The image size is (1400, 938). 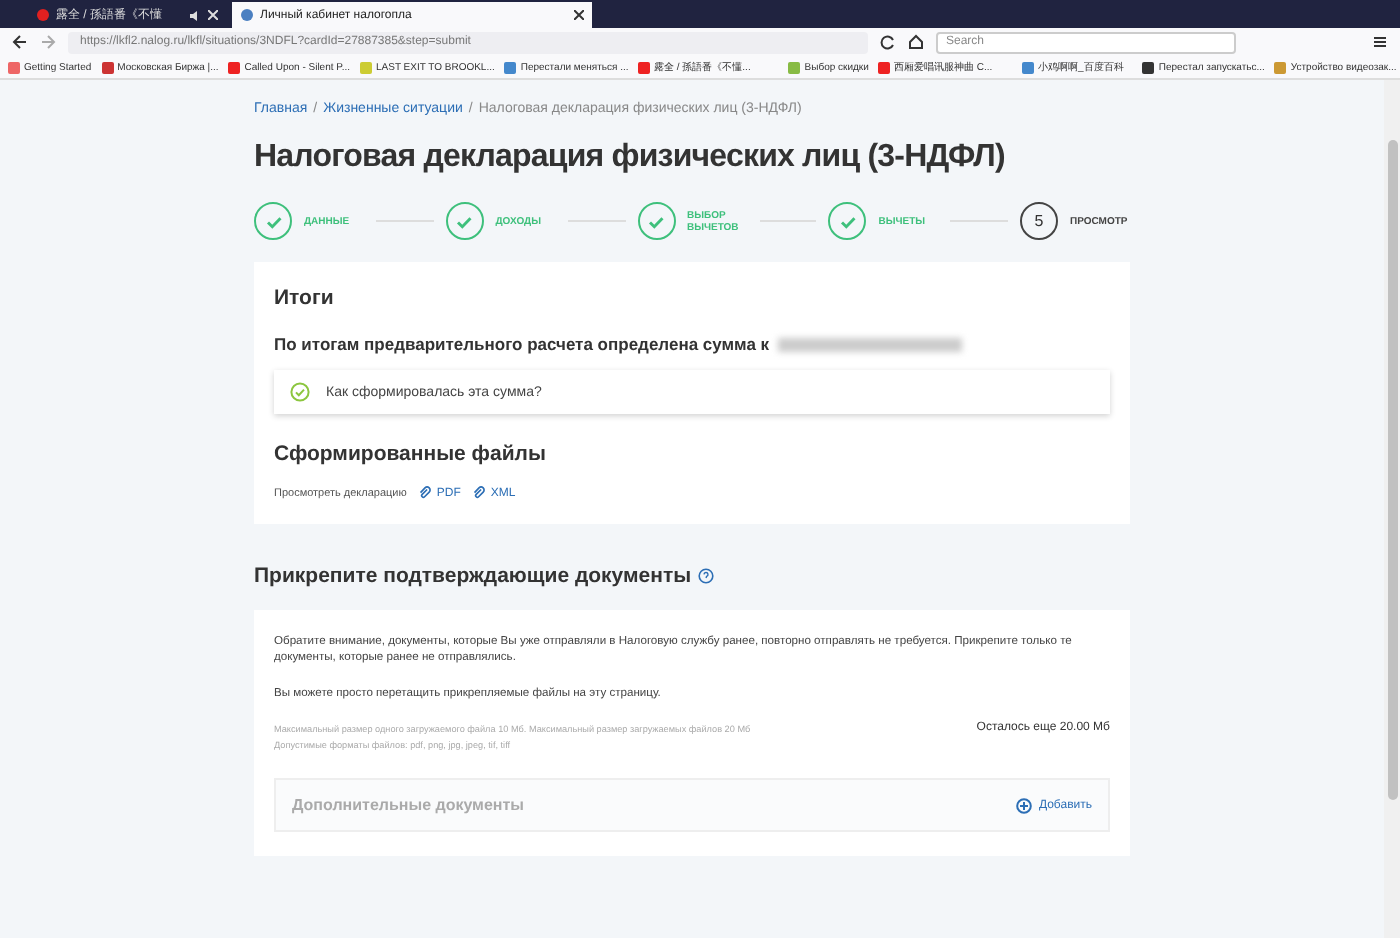 I want to click on check-circle-icon, so click(x=300, y=392).